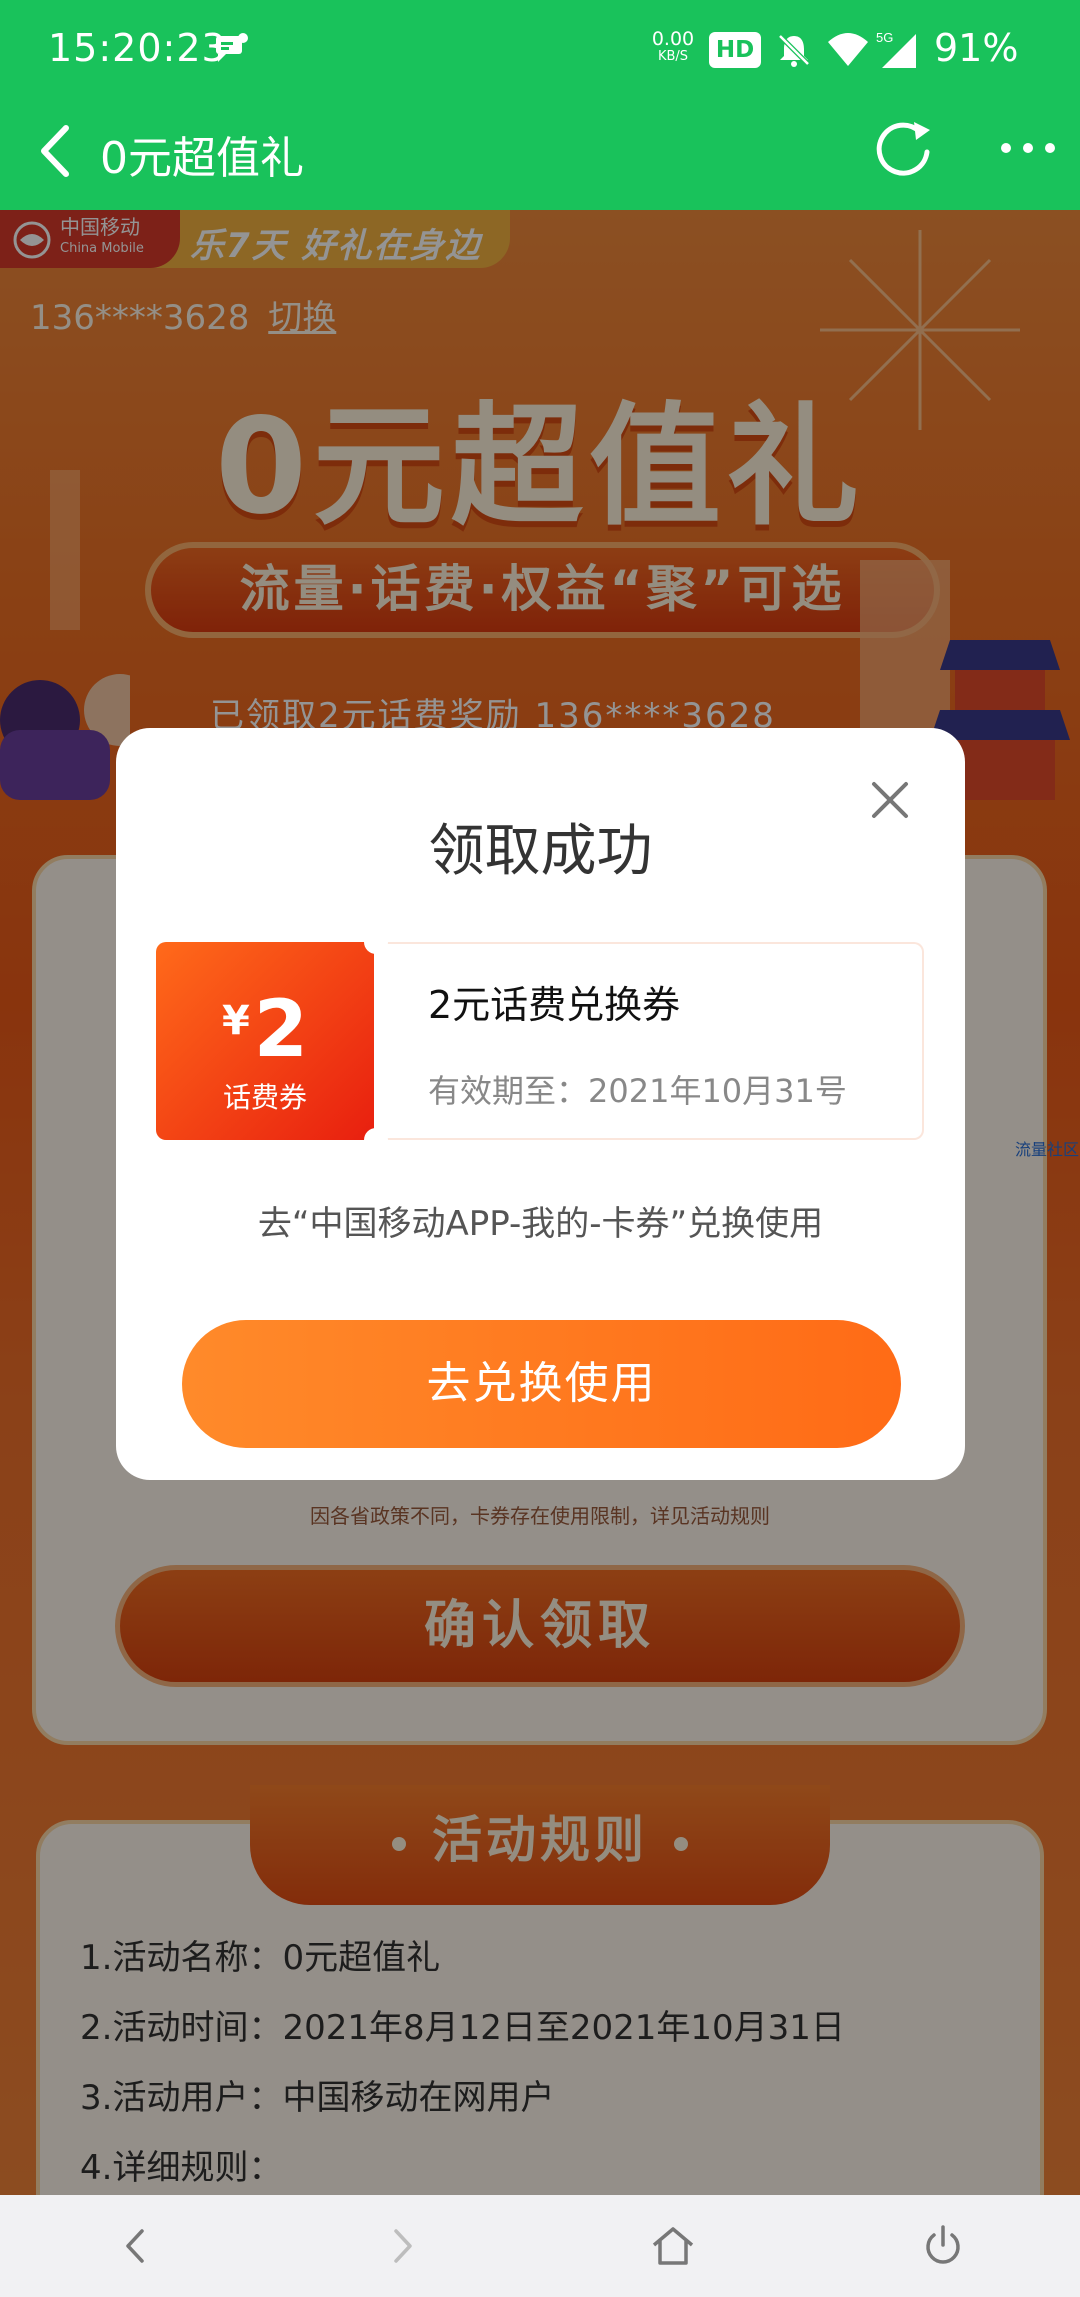 The width and height of the screenshot is (1080, 2297). What do you see at coordinates (232, 47) in the screenshot?
I see `message-flag-icon` at bounding box center [232, 47].